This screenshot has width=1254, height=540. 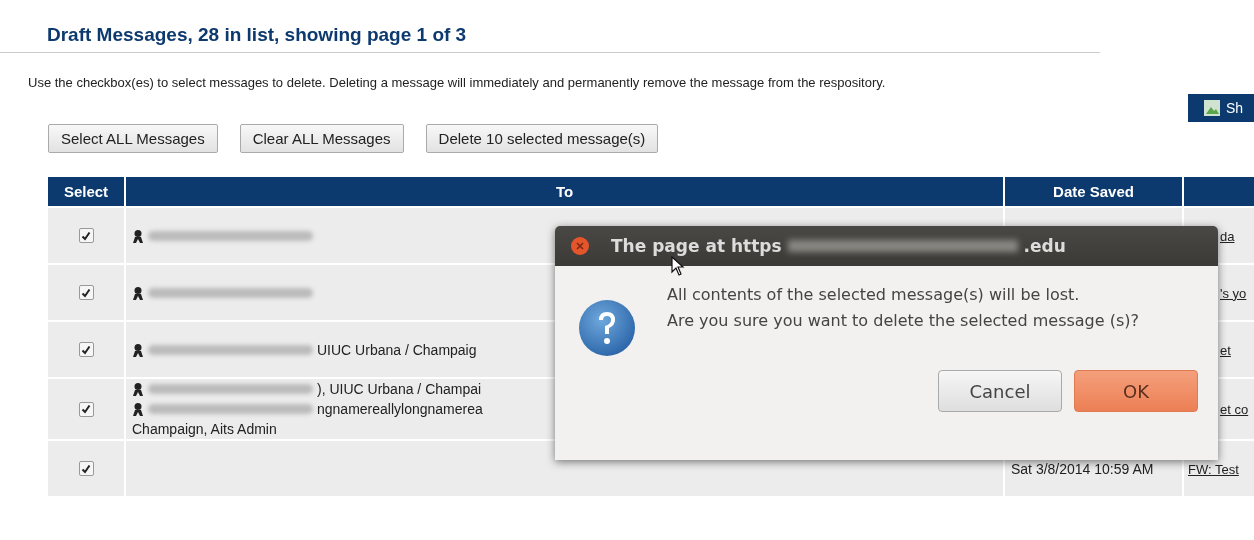 What do you see at coordinates (550, 26) in the screenshot?
I see `page-heading: Draft Messages, 28 in list, showing page 1 of 3` at bounding box center [550, 26].